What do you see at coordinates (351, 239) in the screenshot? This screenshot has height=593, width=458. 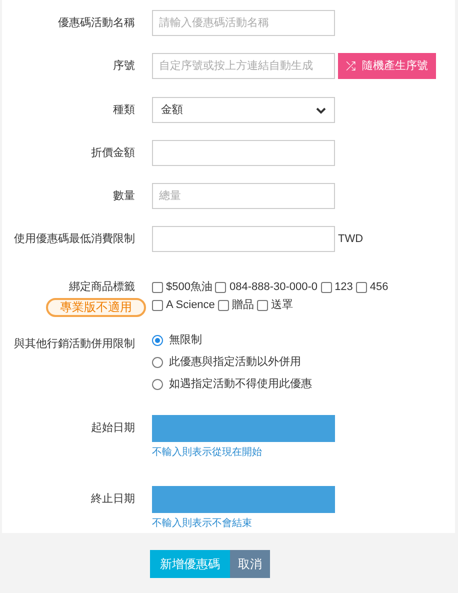 I see `unit-label: TWD` at bounding box center [351, 239].